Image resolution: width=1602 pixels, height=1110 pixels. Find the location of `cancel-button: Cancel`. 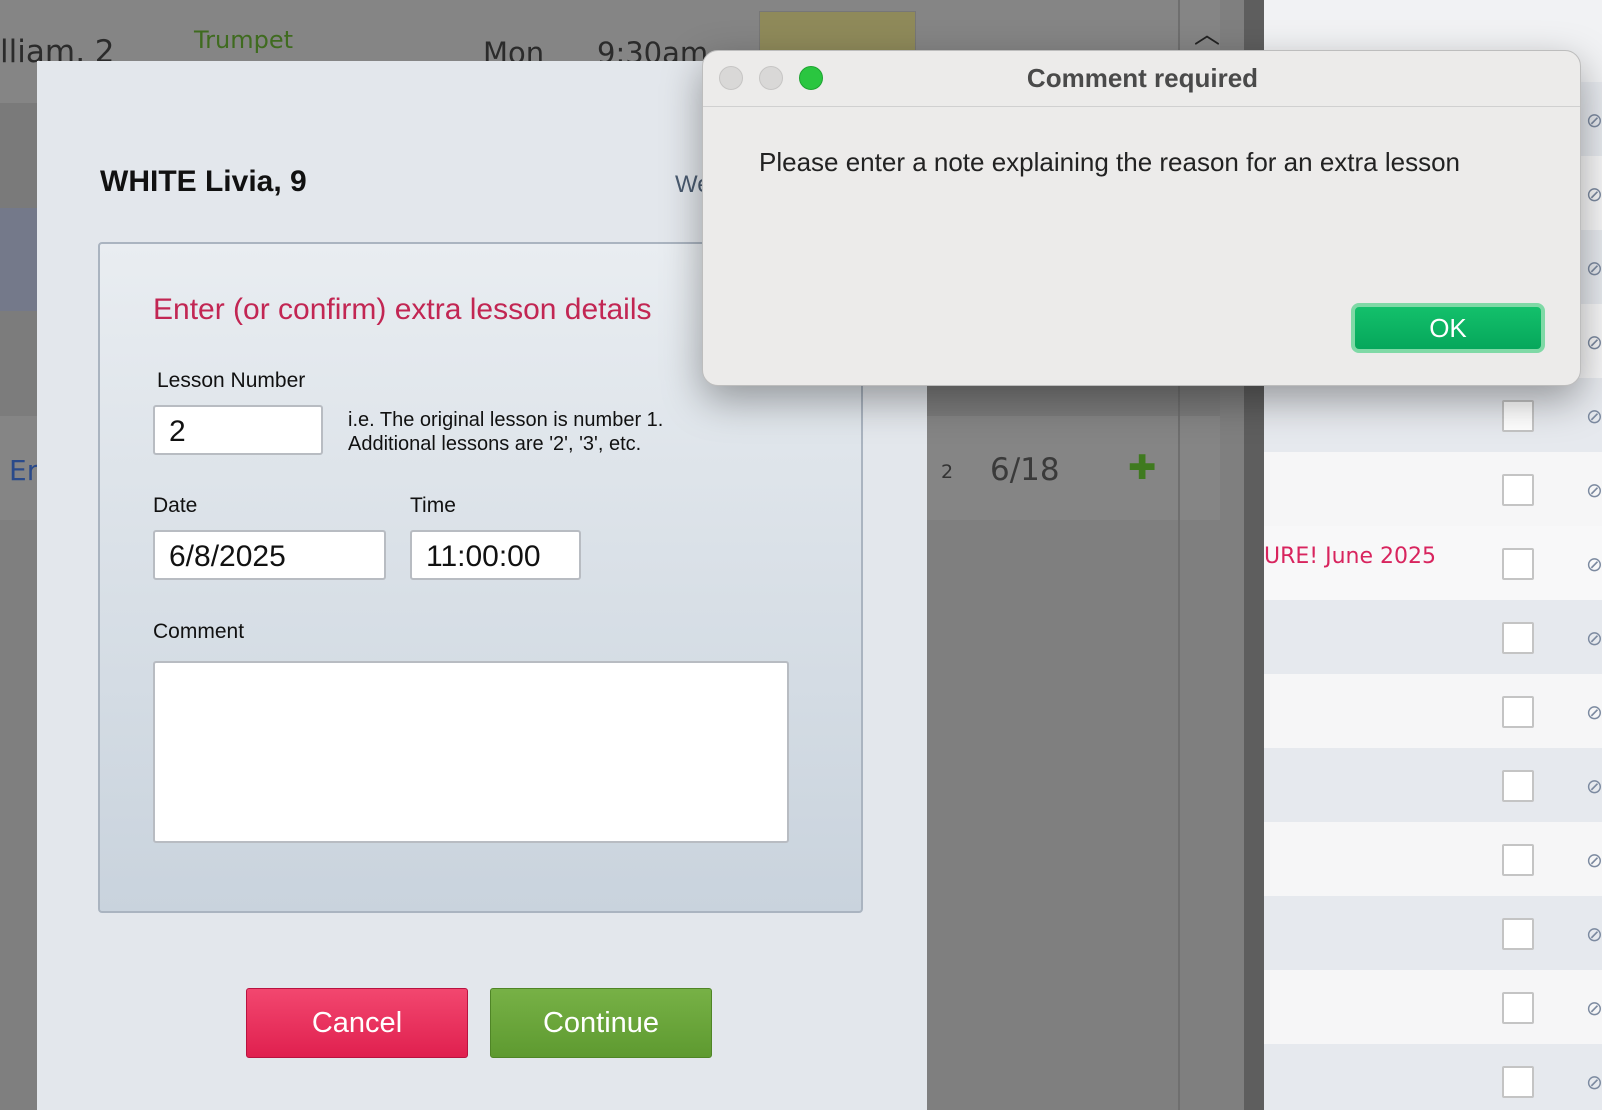

cancel-button: Cancel is located at coordinates (357, 1023).